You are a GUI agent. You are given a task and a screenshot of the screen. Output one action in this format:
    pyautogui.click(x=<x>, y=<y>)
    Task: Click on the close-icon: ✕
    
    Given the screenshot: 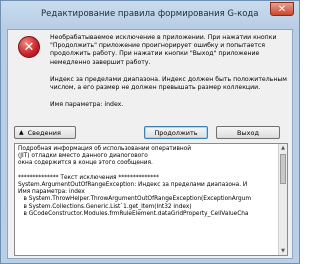 What is the action you would take?
    pyautogui.click(x=282, y=9)
    